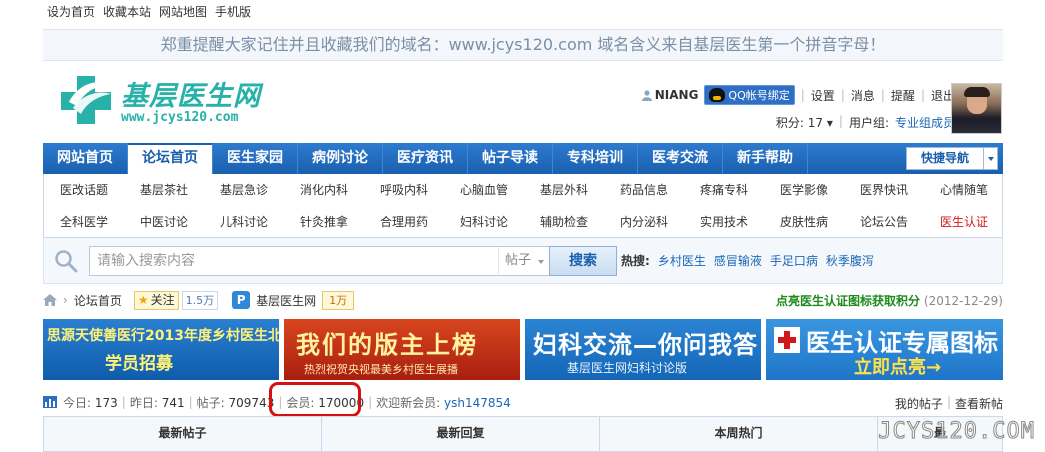 Image resolution: width=1045 pixels, height=452 pixels. Describe the element at coordinates (340, 158) in the screenshot. I see `nav-case-discussion: 病例讨论` at that location.